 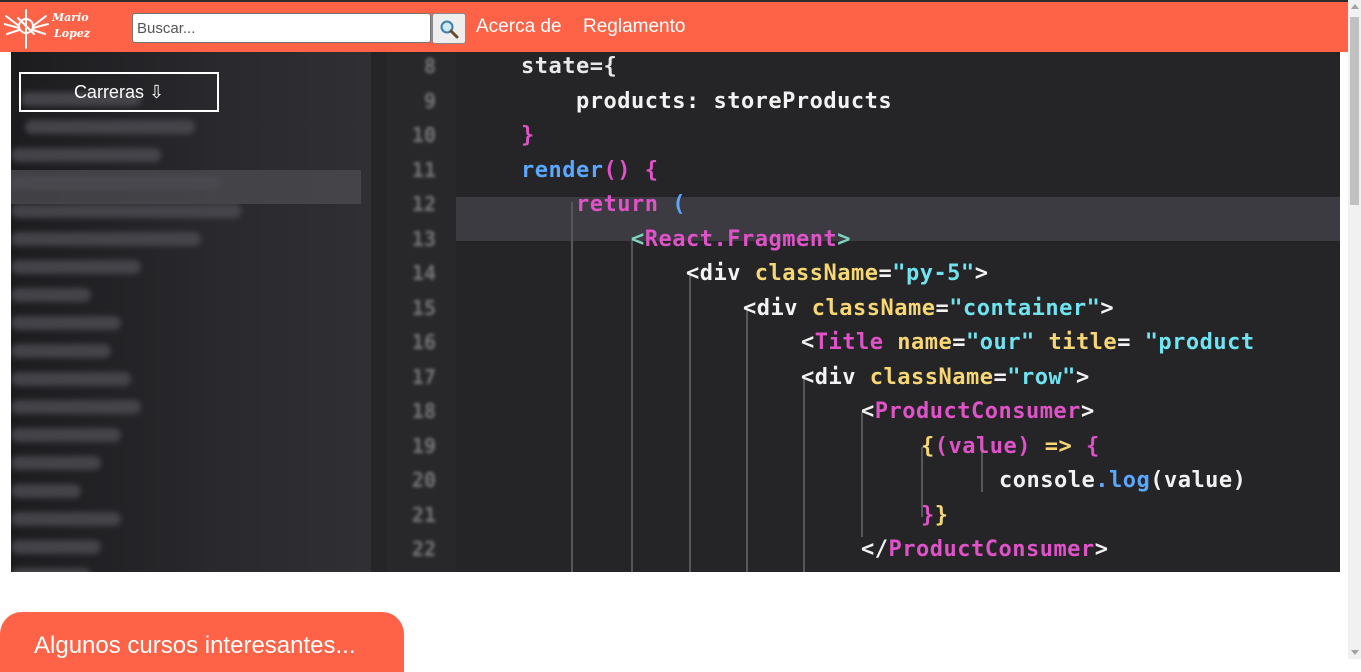 I want to click on code-token: name, so click(x=918, y=342).